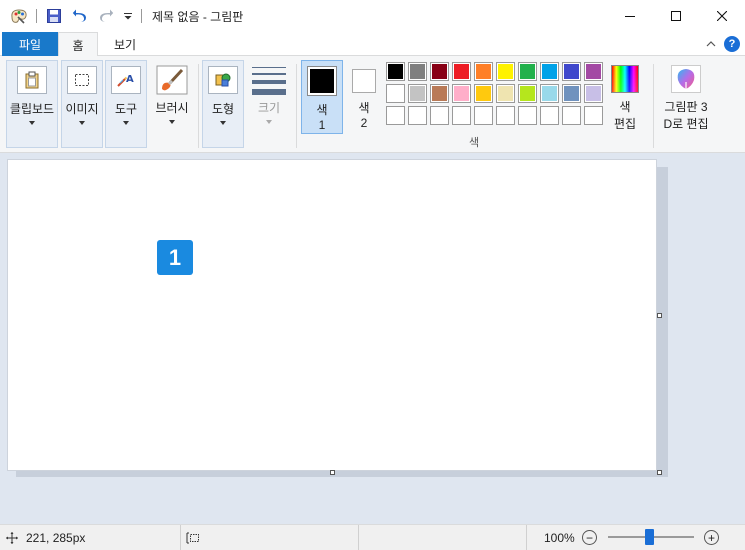 Image resolution: width=745 pixels, height=550 pixels. Describe the element at coordinates (686, 124) in the screenshot. I see `paint3d-label-2: D로 편집` at that location.